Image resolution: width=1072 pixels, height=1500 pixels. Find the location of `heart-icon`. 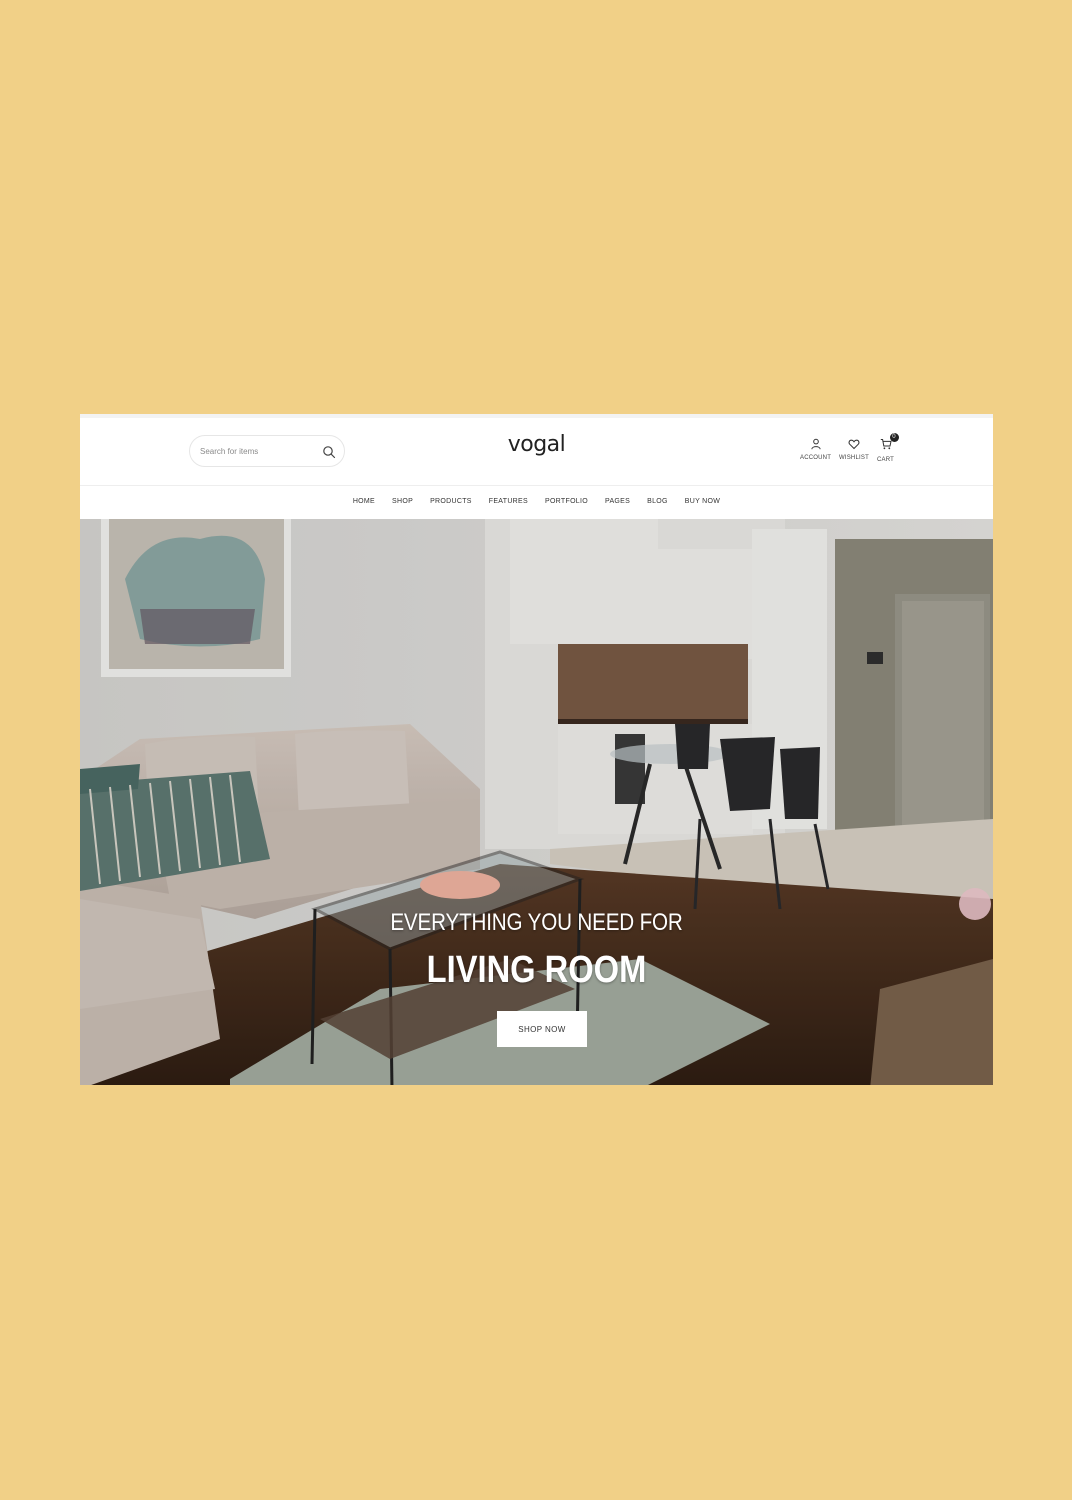

heart-icon is located at coordinates (854, 444).